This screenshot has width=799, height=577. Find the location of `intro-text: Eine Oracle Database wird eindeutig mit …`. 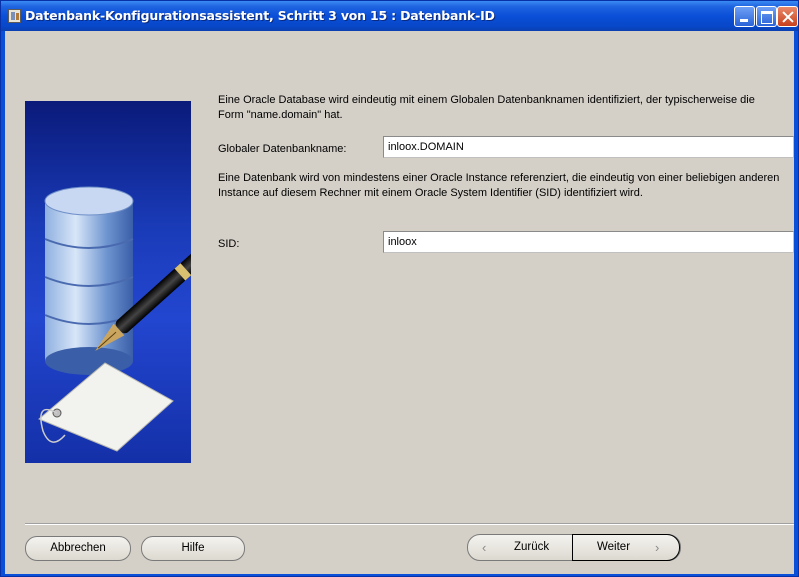

intro-text: Eine Oracle Database wird eindeutig mit … is located at coordinates (486, 107).